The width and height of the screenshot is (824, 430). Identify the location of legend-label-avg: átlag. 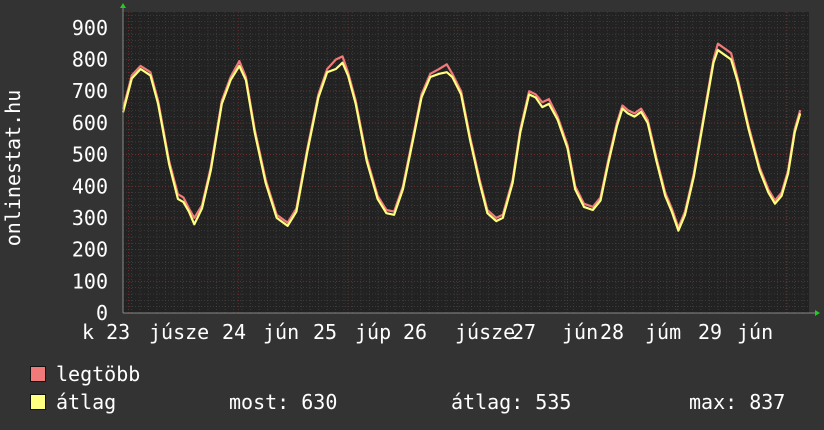
(86, 402).